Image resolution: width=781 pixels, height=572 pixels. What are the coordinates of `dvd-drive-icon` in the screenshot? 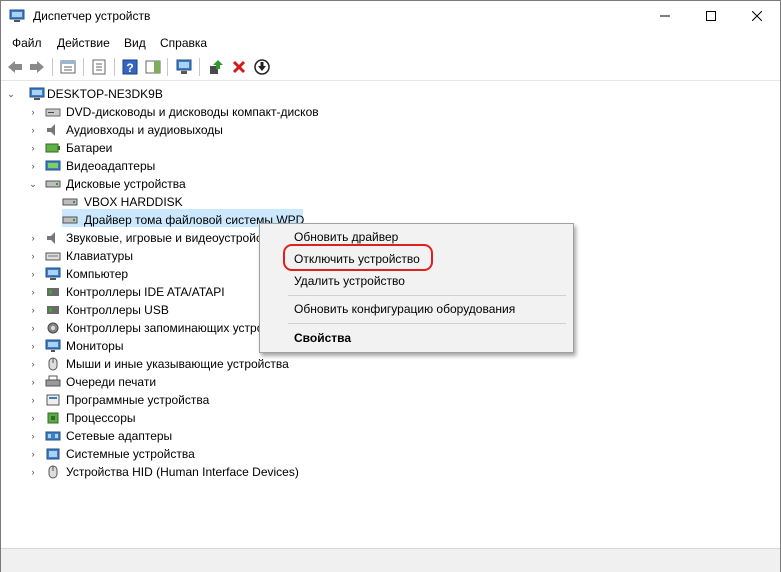 It's located at (53, 112).